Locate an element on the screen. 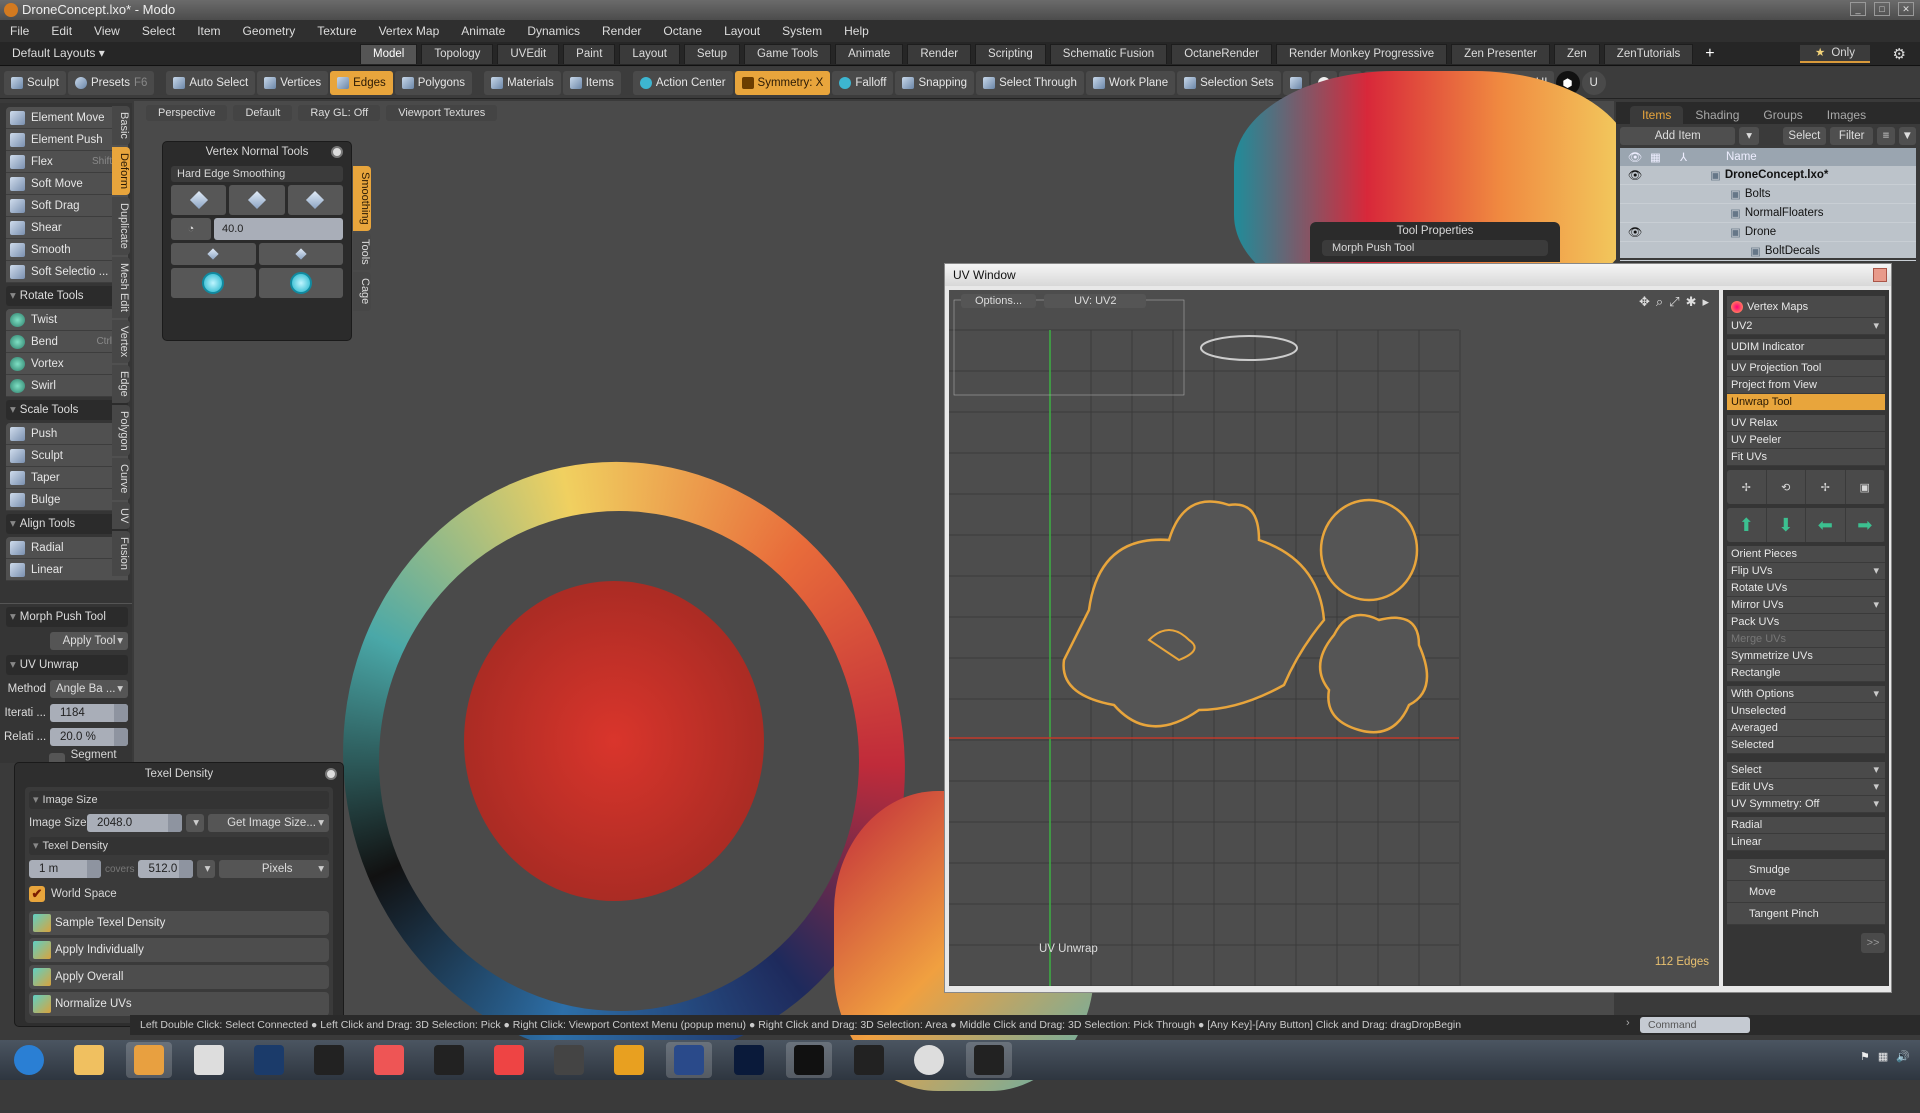 The width and height of the screenshot is (1920, 1113). volume-icon: 🔊 is located at coordinates (1903, 1056).